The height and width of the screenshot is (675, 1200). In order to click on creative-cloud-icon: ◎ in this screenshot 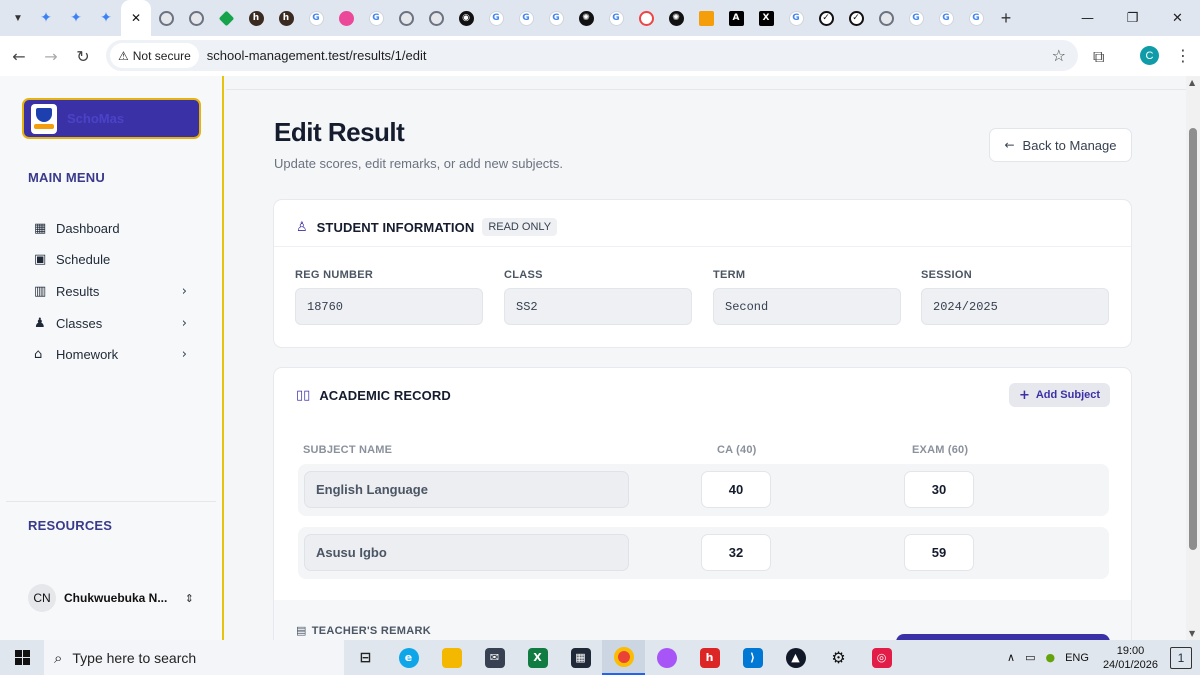, I will do `click(881, 657)`.